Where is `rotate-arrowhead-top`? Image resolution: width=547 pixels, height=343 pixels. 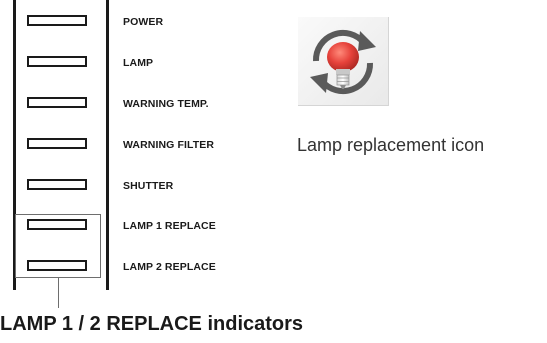 rotate-arrowhead-top is located at coordinates (367, 41).